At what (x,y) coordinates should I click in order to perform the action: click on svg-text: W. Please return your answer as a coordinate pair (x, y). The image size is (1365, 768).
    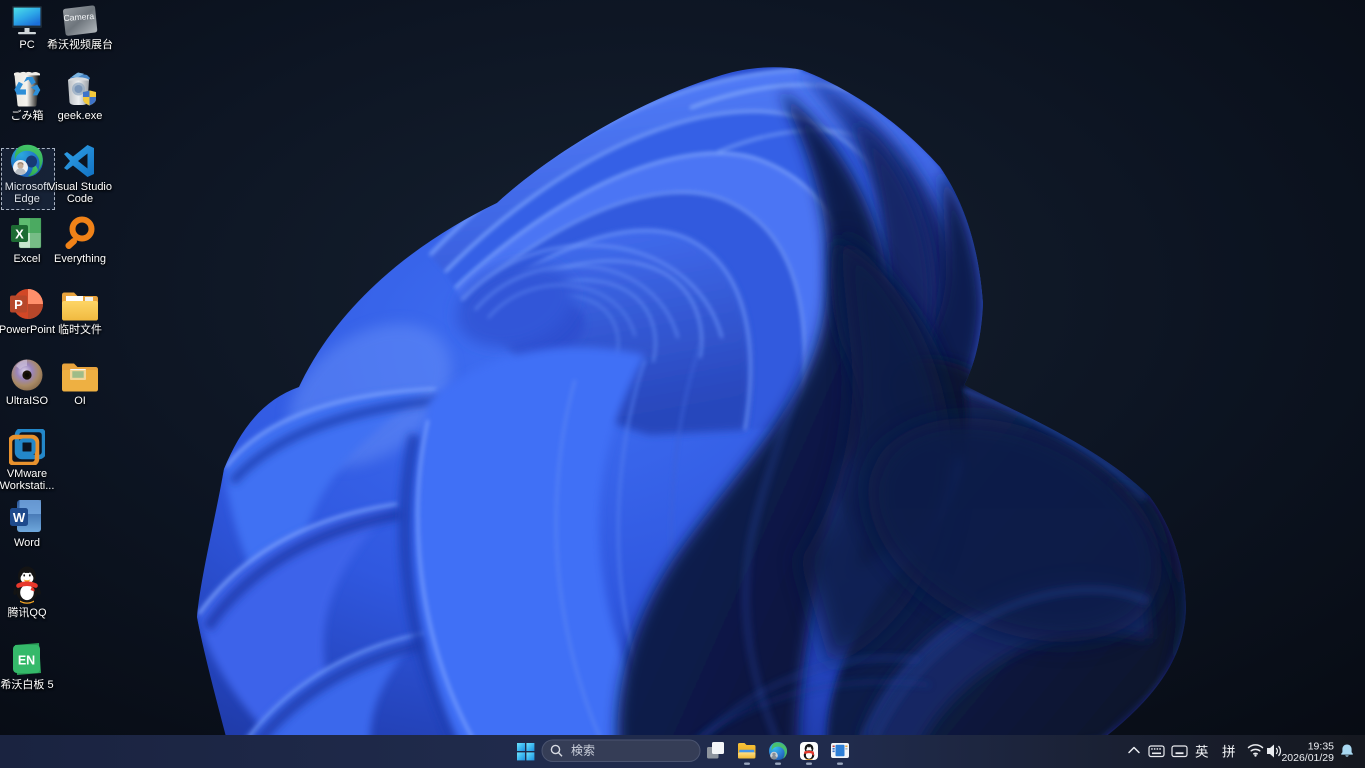
    Looking at the image, I should click on (19, 517).